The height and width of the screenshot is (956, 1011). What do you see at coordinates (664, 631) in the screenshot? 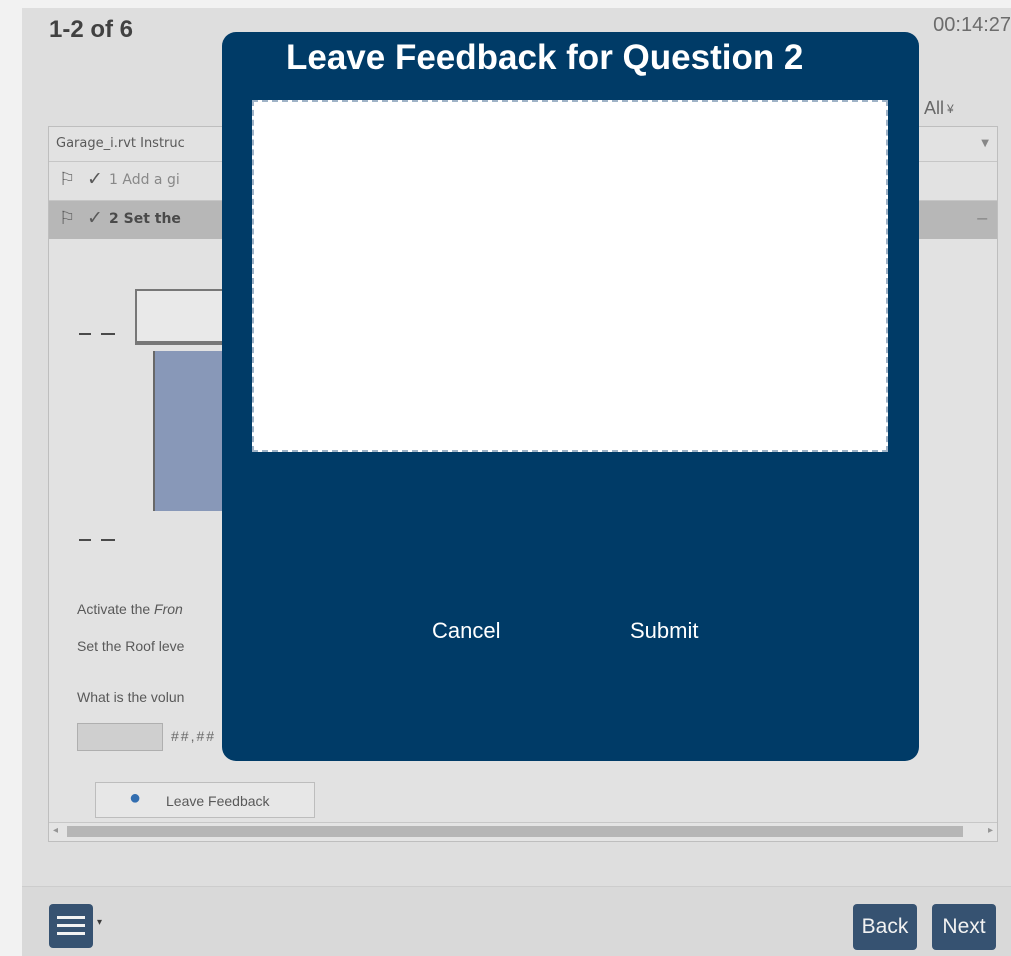
I see `submit-button: Submit` at bounding box center [664, 631].